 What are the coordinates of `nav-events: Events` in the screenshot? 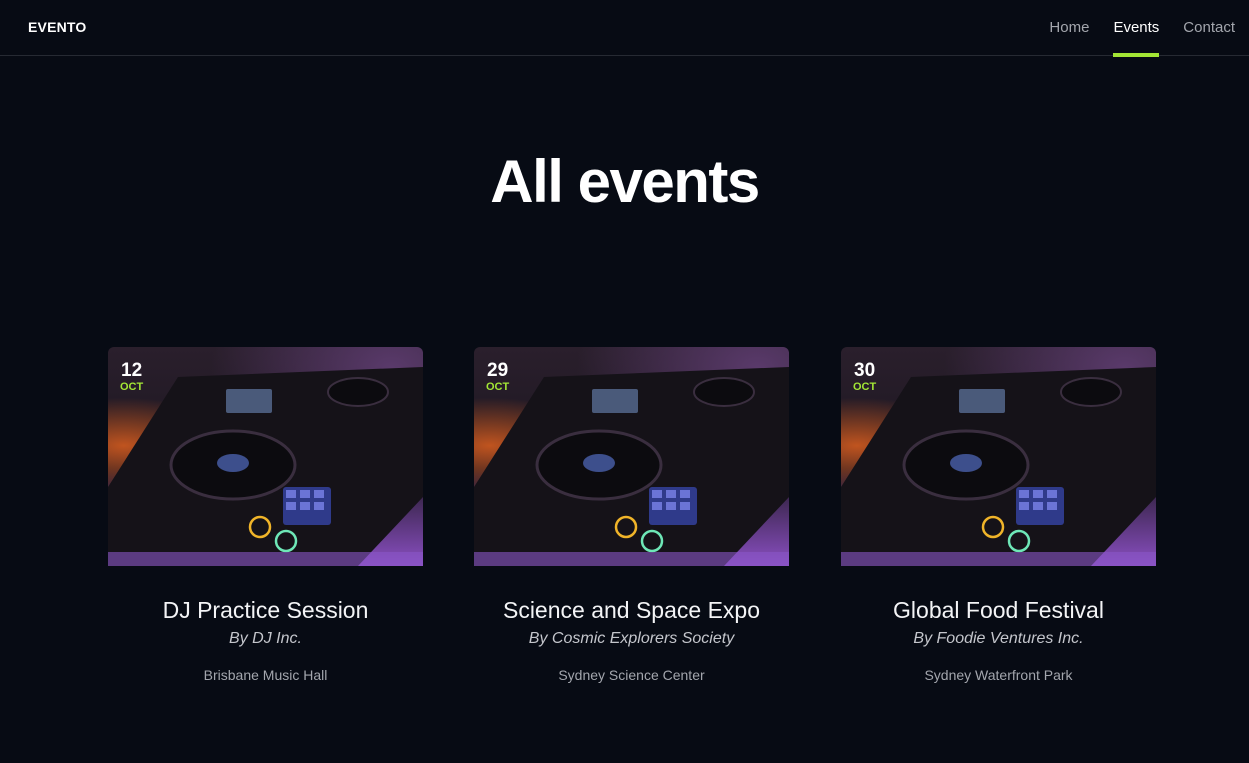 It's located at (1136, 28).